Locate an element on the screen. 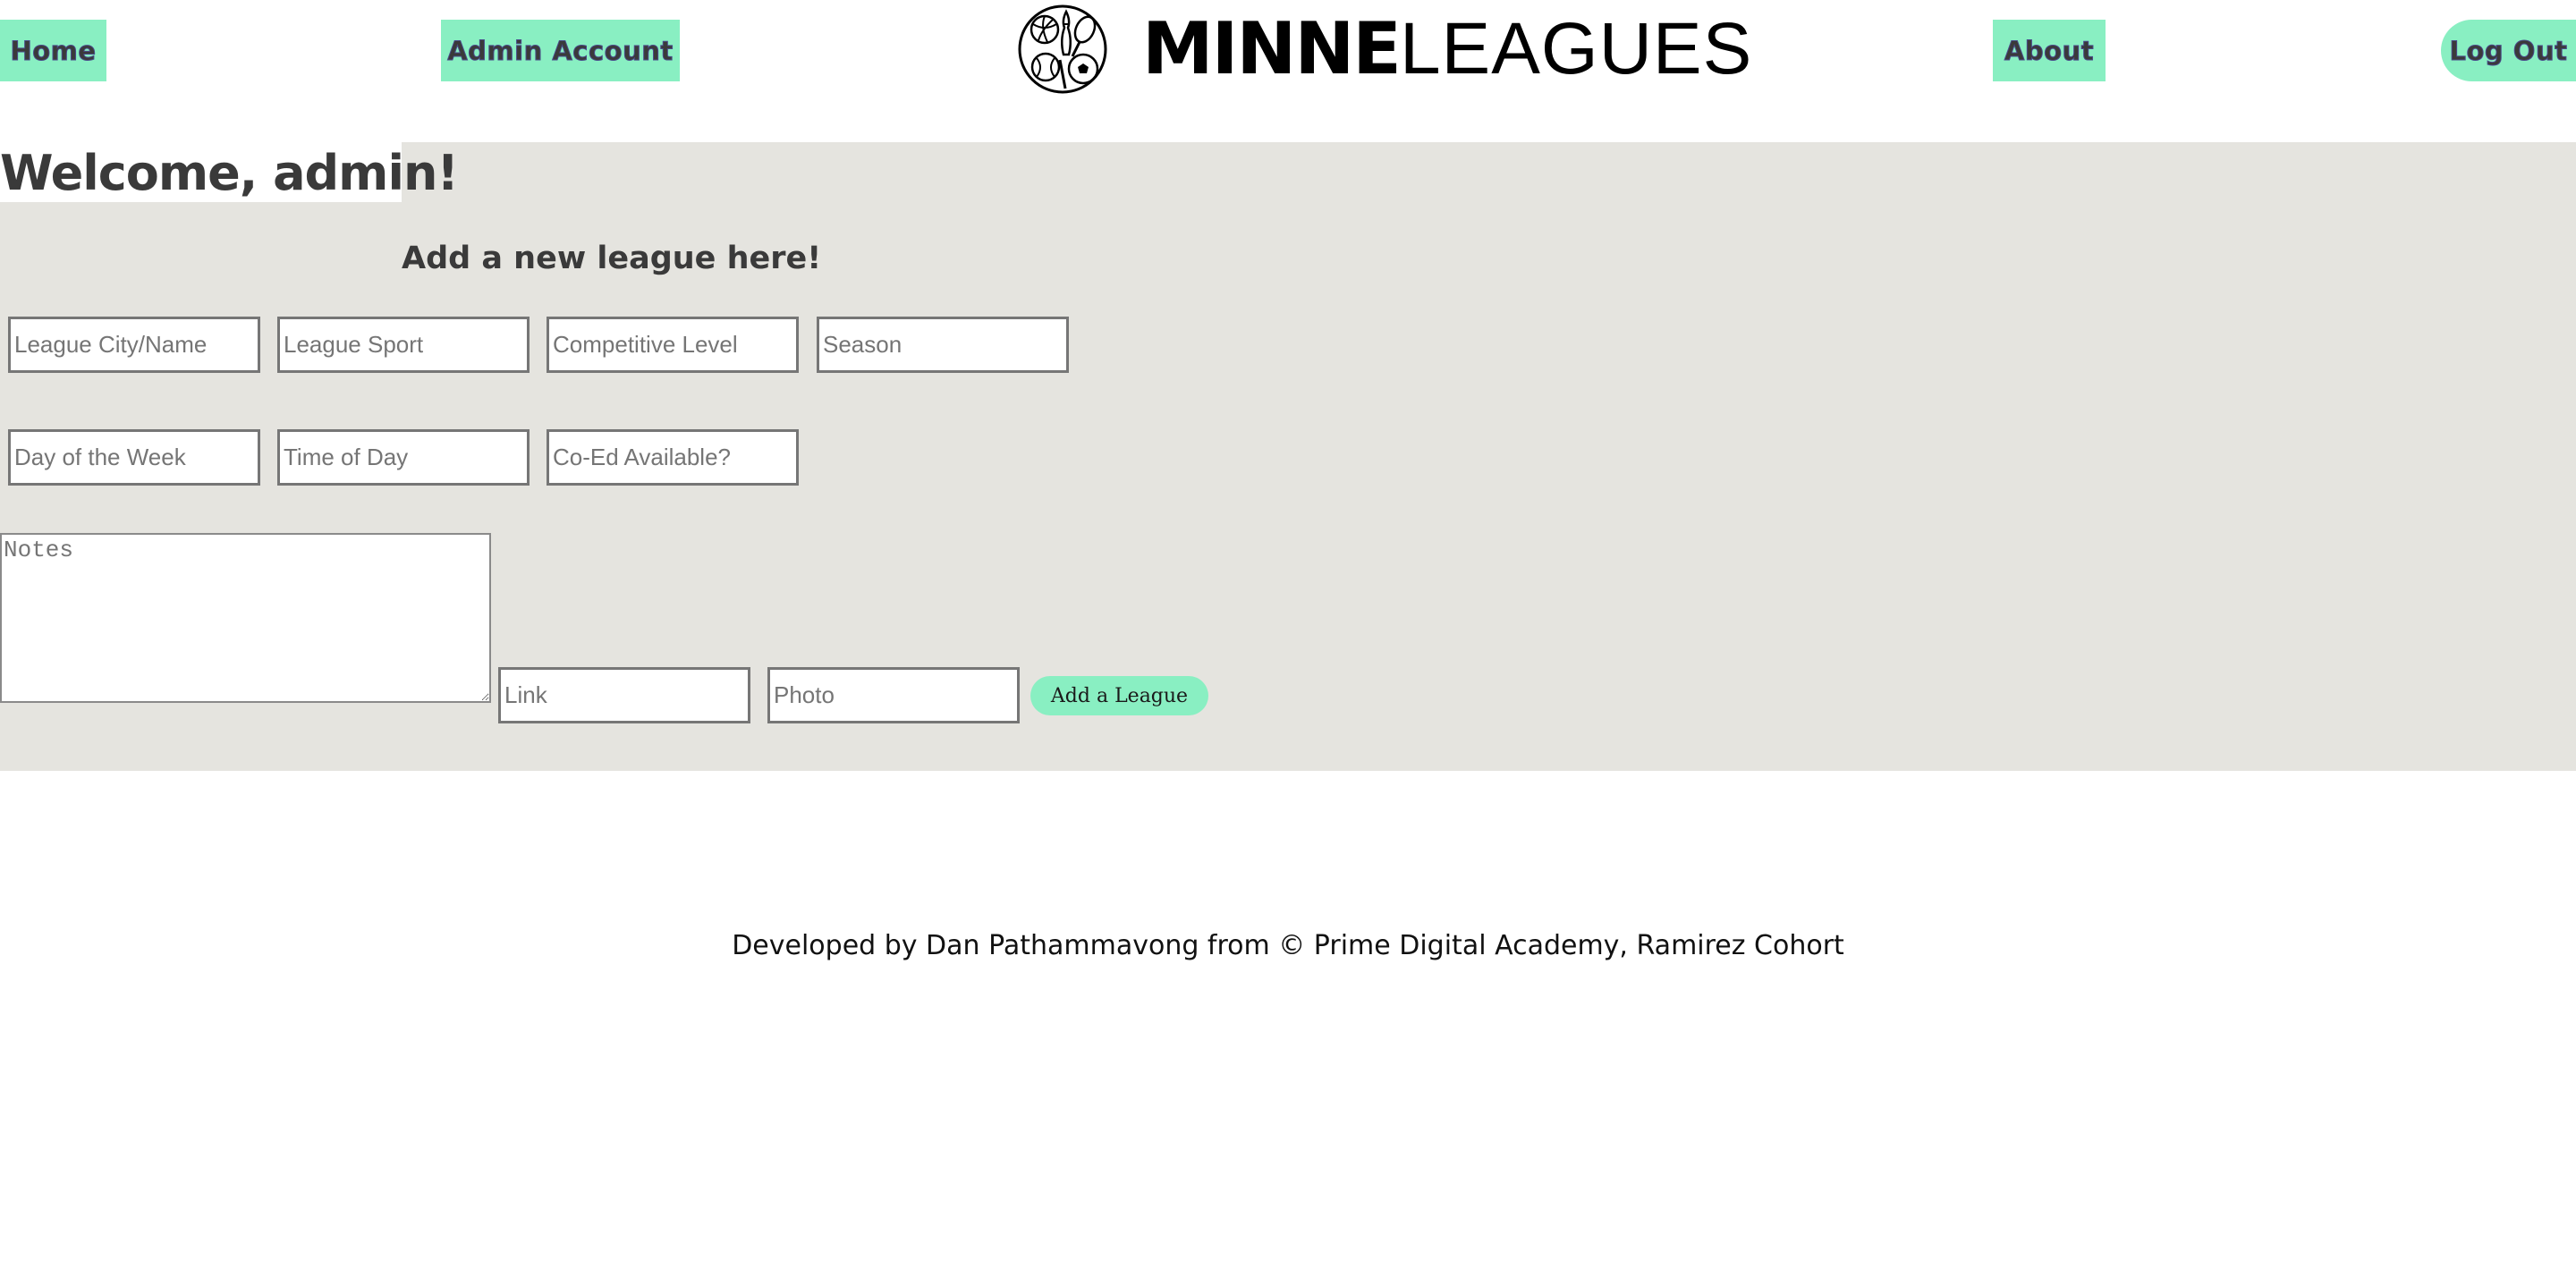  link-input is located at coordinates (624, 695).